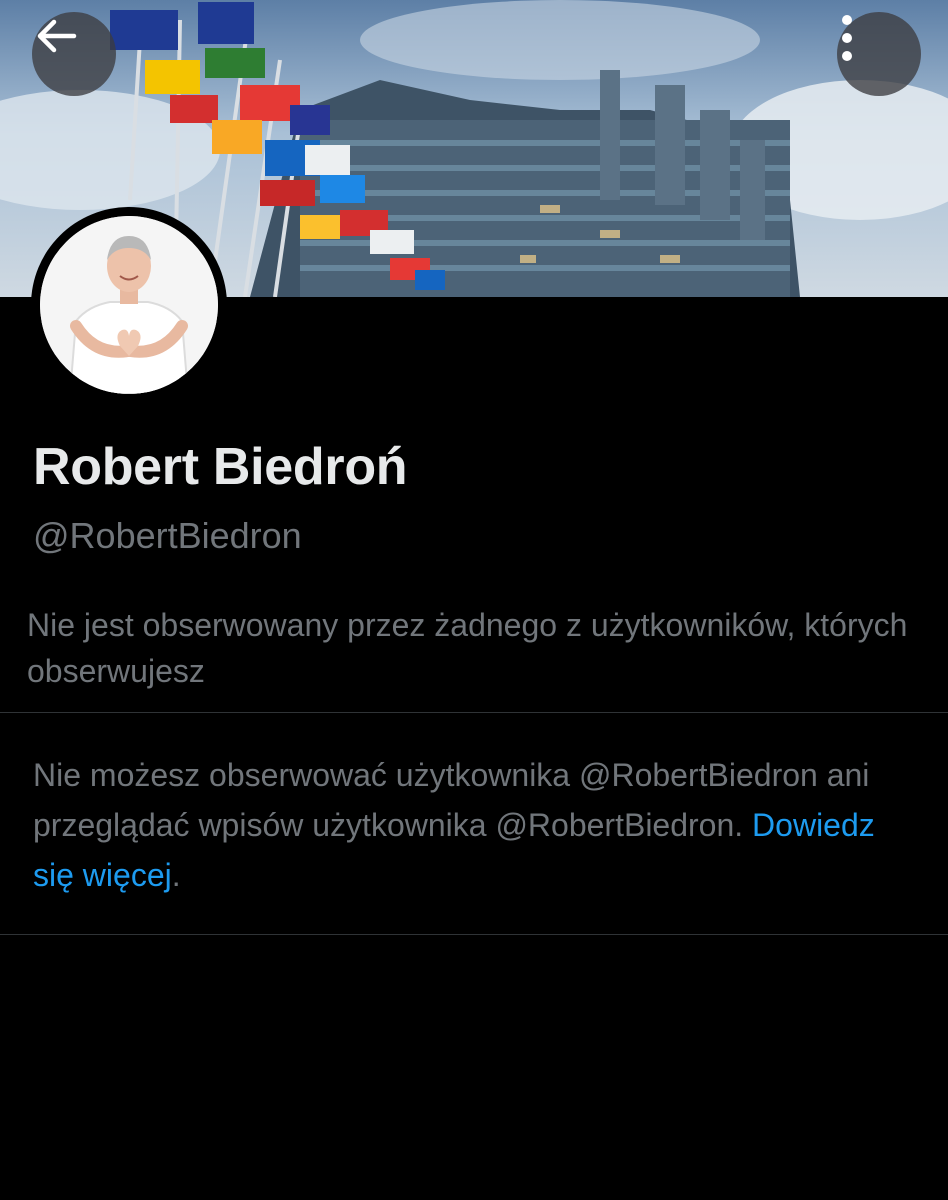  I want to click on section-divider-bottom, so click(474, 934).